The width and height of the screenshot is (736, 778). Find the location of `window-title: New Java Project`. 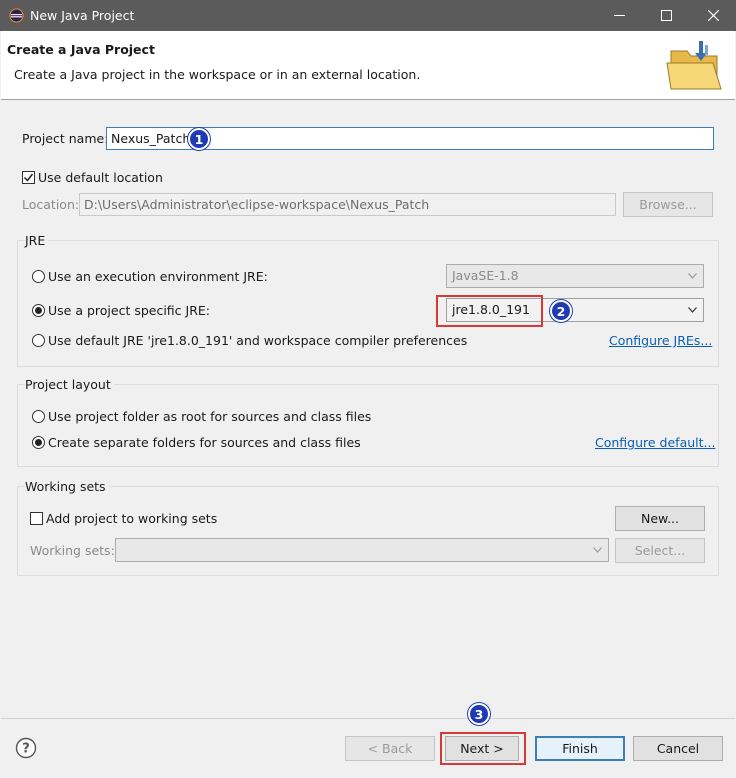

window-title: New Java Project is located at coordinates (82, 15).